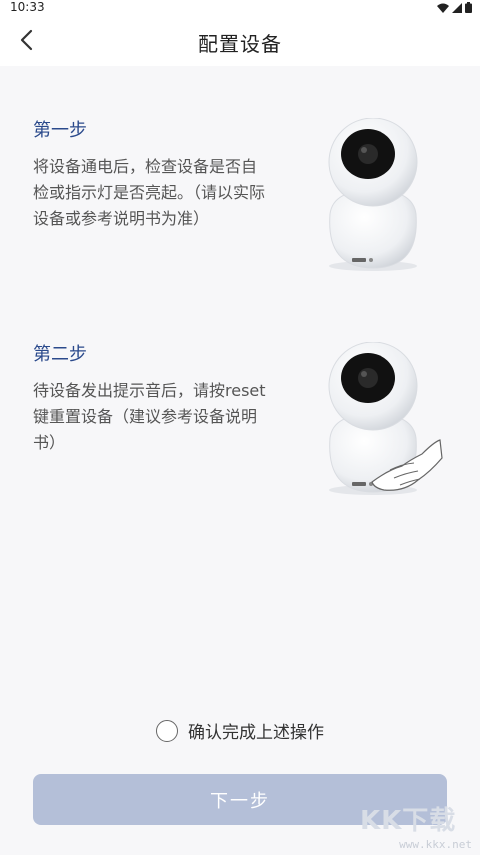 This screenshot has height=855, width=480. What do you see at coordinates (240, 44) in the screenshot?
I see `page-title: 配置设备` at bounding box center [240, 44].